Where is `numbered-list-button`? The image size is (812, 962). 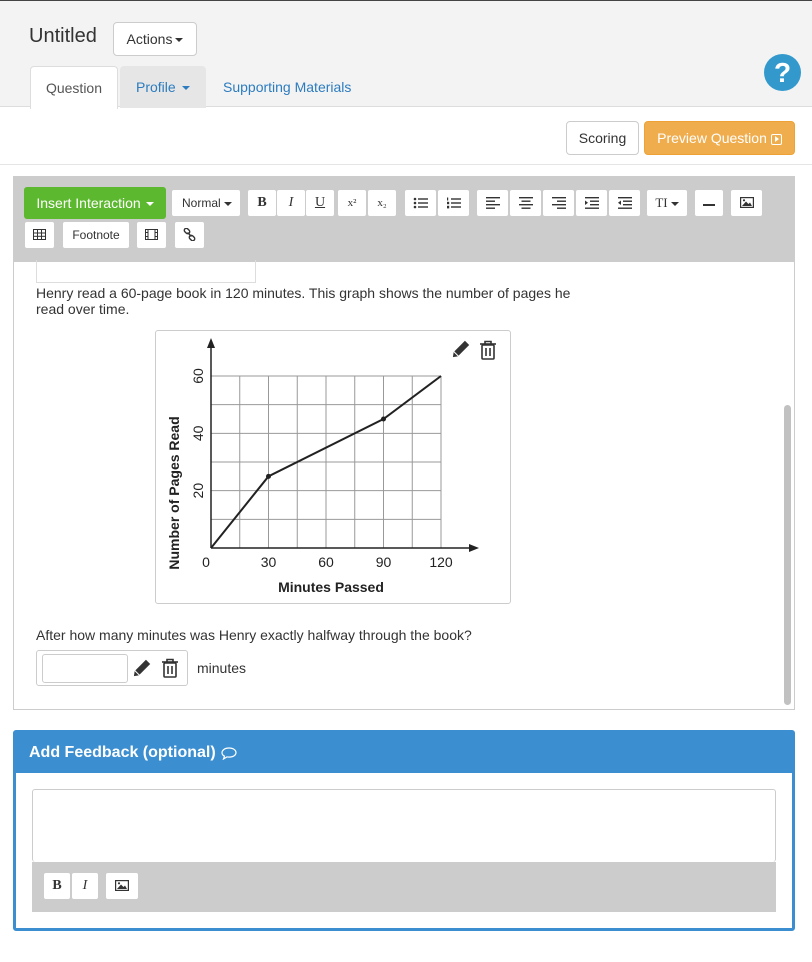 numbered-list-button is located at coordinates (453, 203).